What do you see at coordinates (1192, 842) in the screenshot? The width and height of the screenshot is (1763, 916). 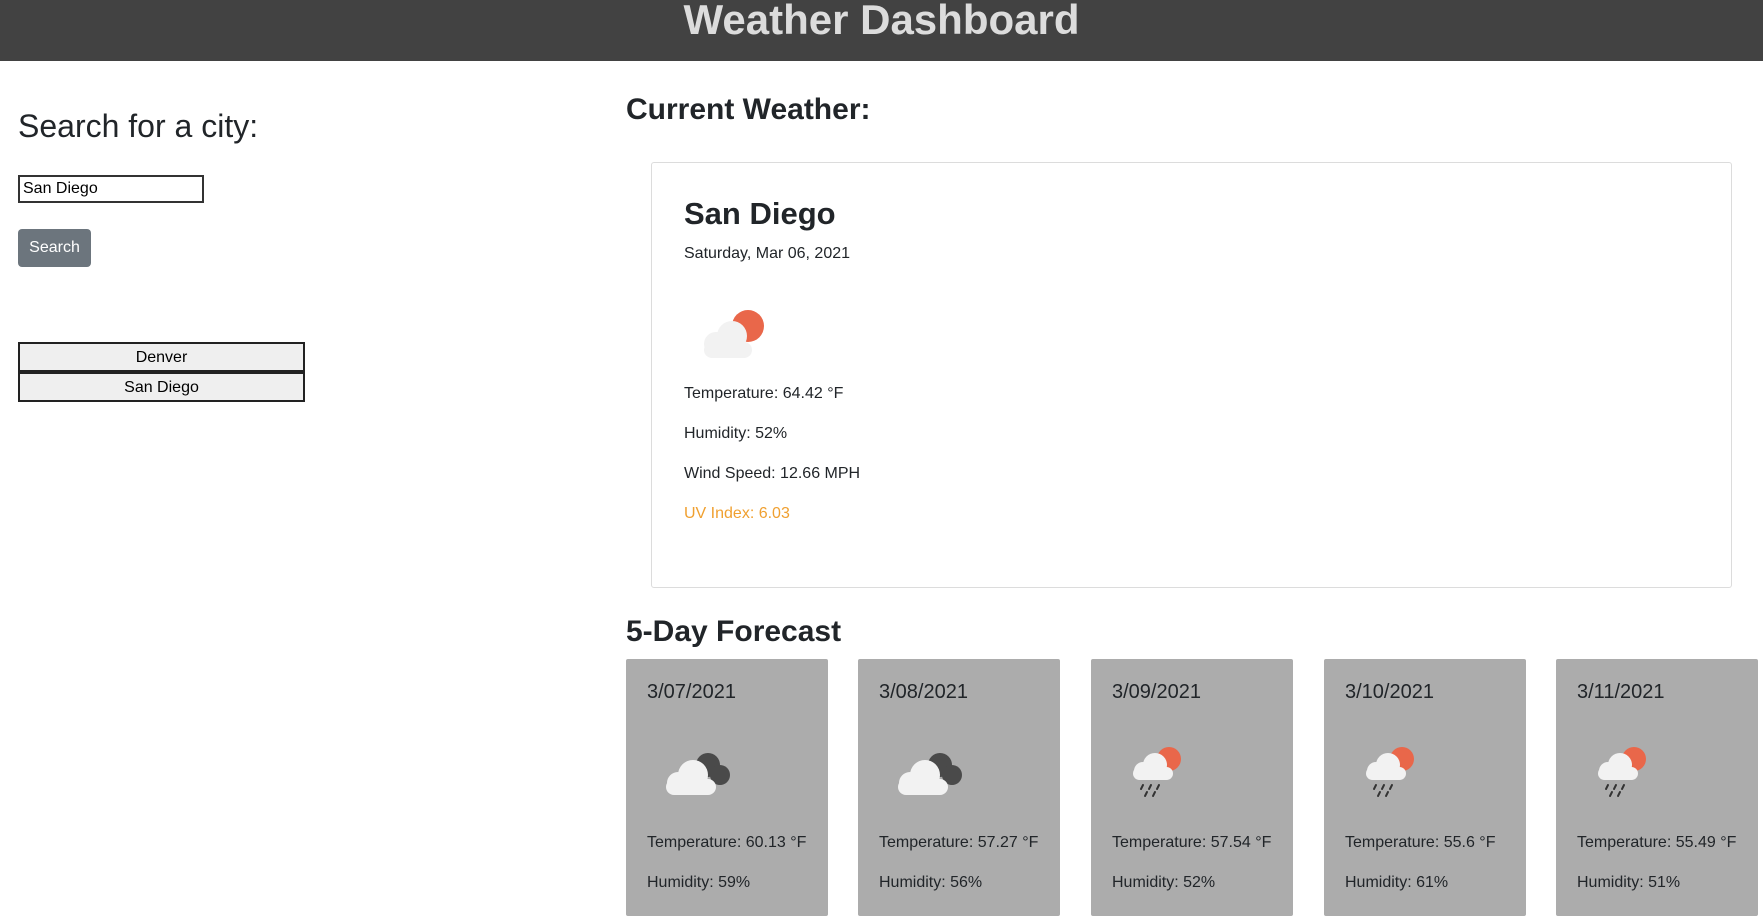 I see `forecast-temperature: Temperature: 57.54 °F` at bounding box center [1192, 842].